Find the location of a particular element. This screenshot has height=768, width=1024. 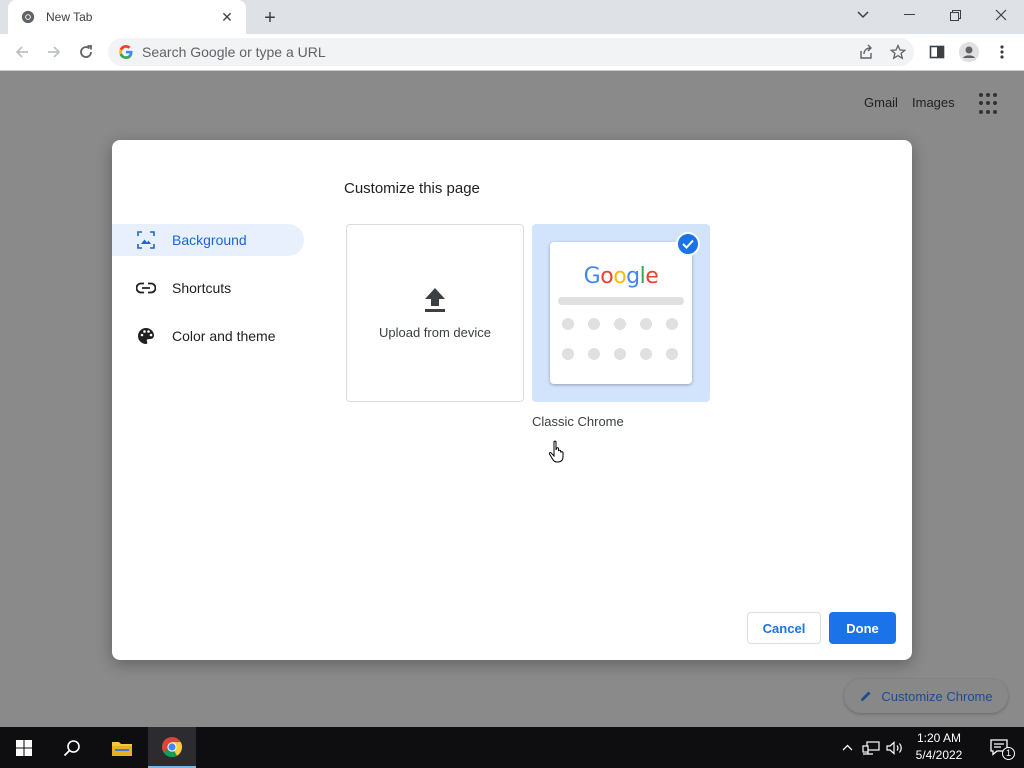

classic-chrome-preview: Google is located at coordinates (621, 313).